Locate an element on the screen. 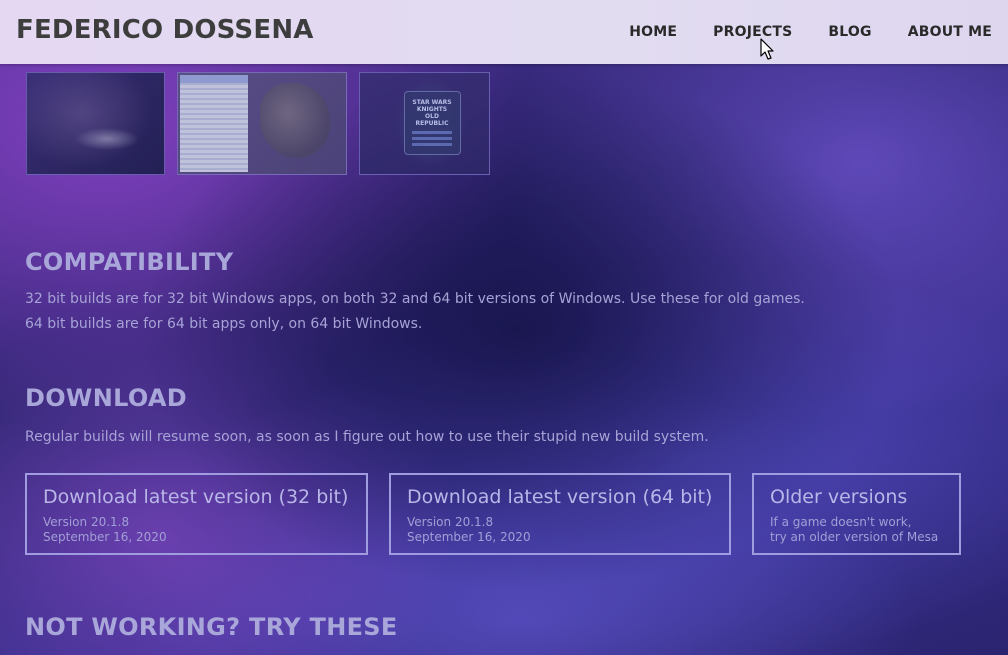 This screenshot has width=1008, height=655. screenshot-thumbnail-3: STAR WARS KNIGHTS OLD REPUBLIC is located at coordinates (424, 123).